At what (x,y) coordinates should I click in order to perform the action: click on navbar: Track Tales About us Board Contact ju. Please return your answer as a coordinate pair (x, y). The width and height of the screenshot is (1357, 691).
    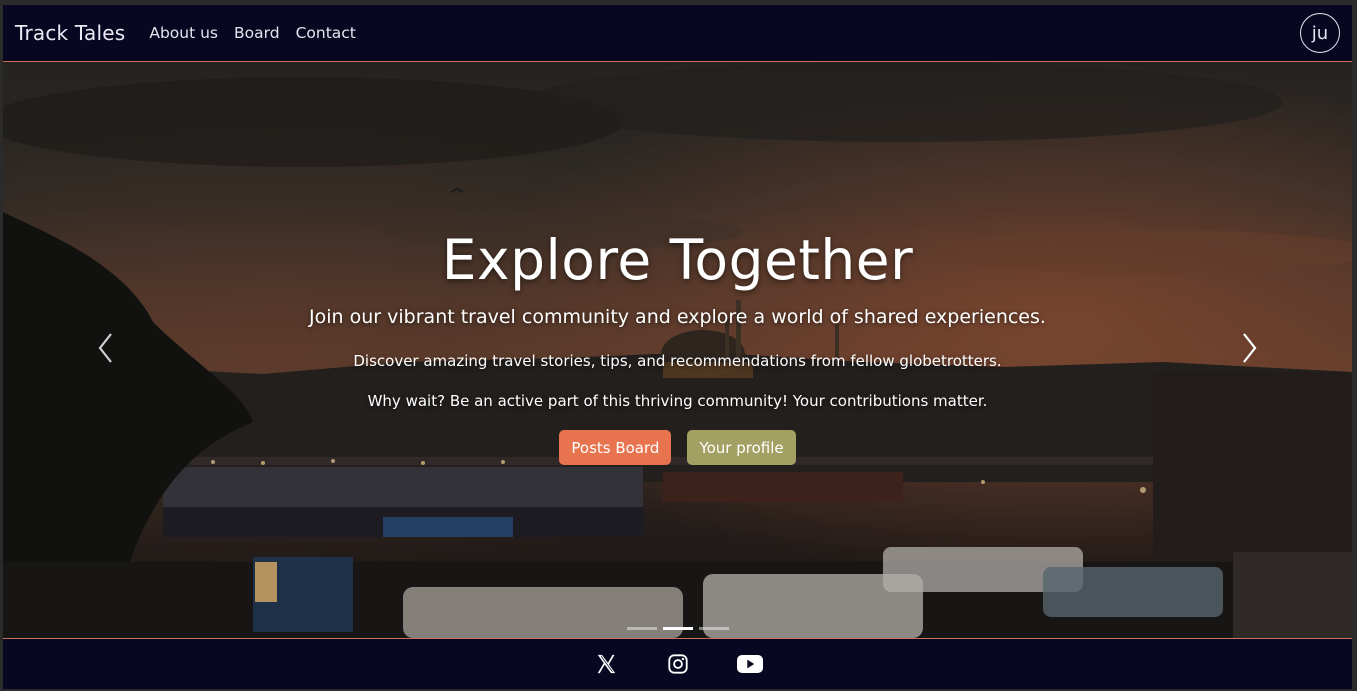
    Looking at the image, I should click on (677, 33).